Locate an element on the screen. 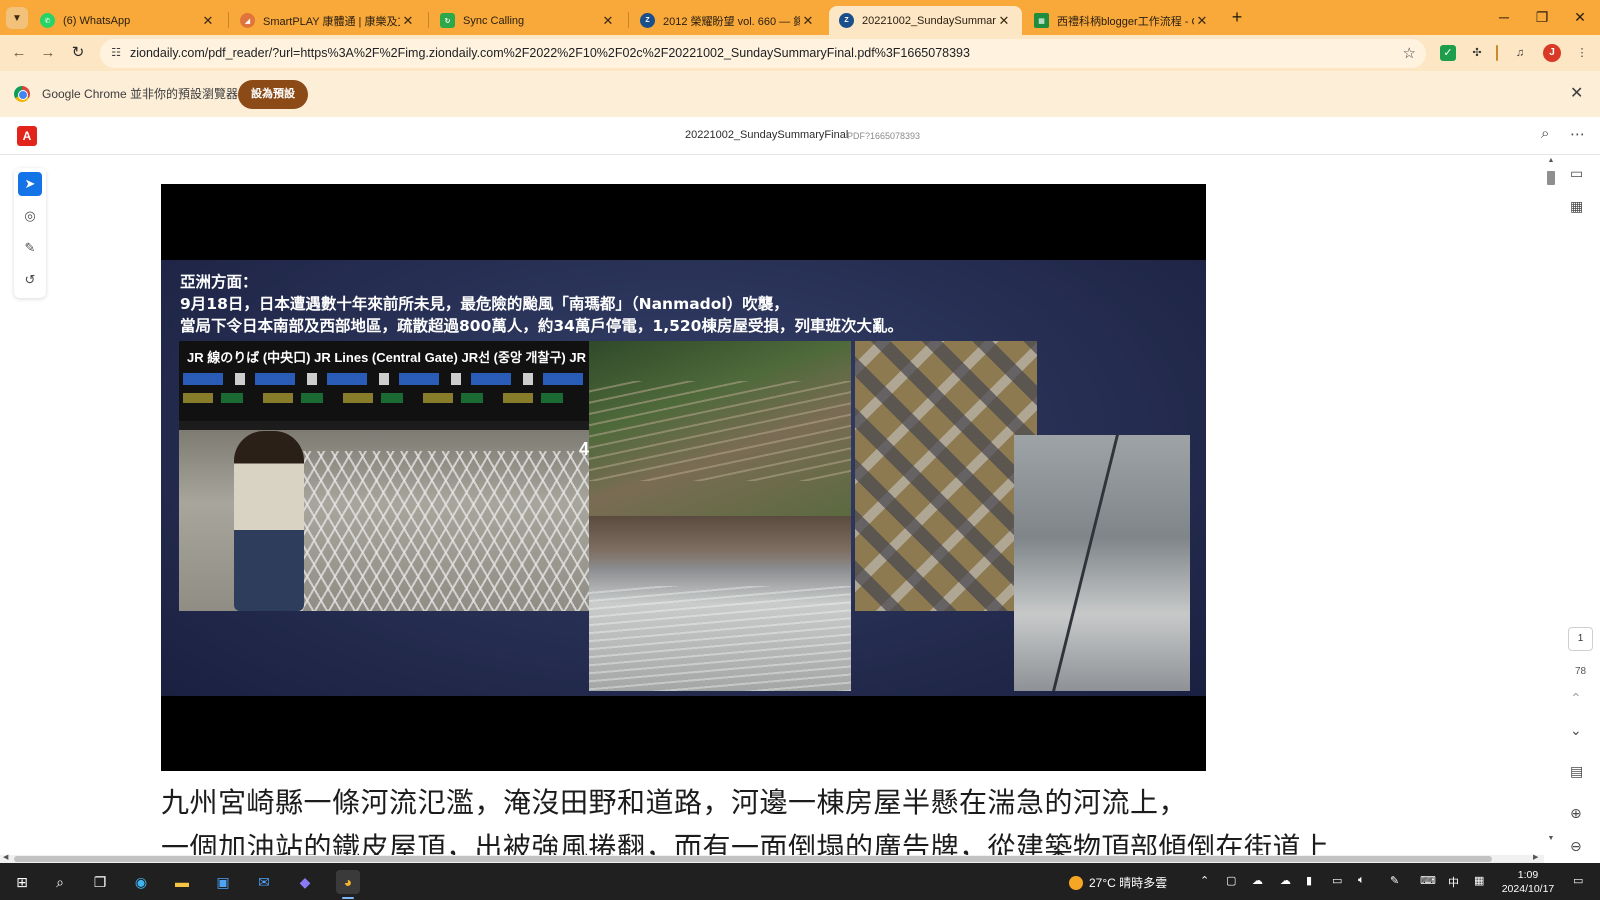 The height and width of the screenshot is (900, 1600). tab-sunday-summary: Z 20221002_SundaySummaryFi... ✕ is located at coordinates (925, 20).